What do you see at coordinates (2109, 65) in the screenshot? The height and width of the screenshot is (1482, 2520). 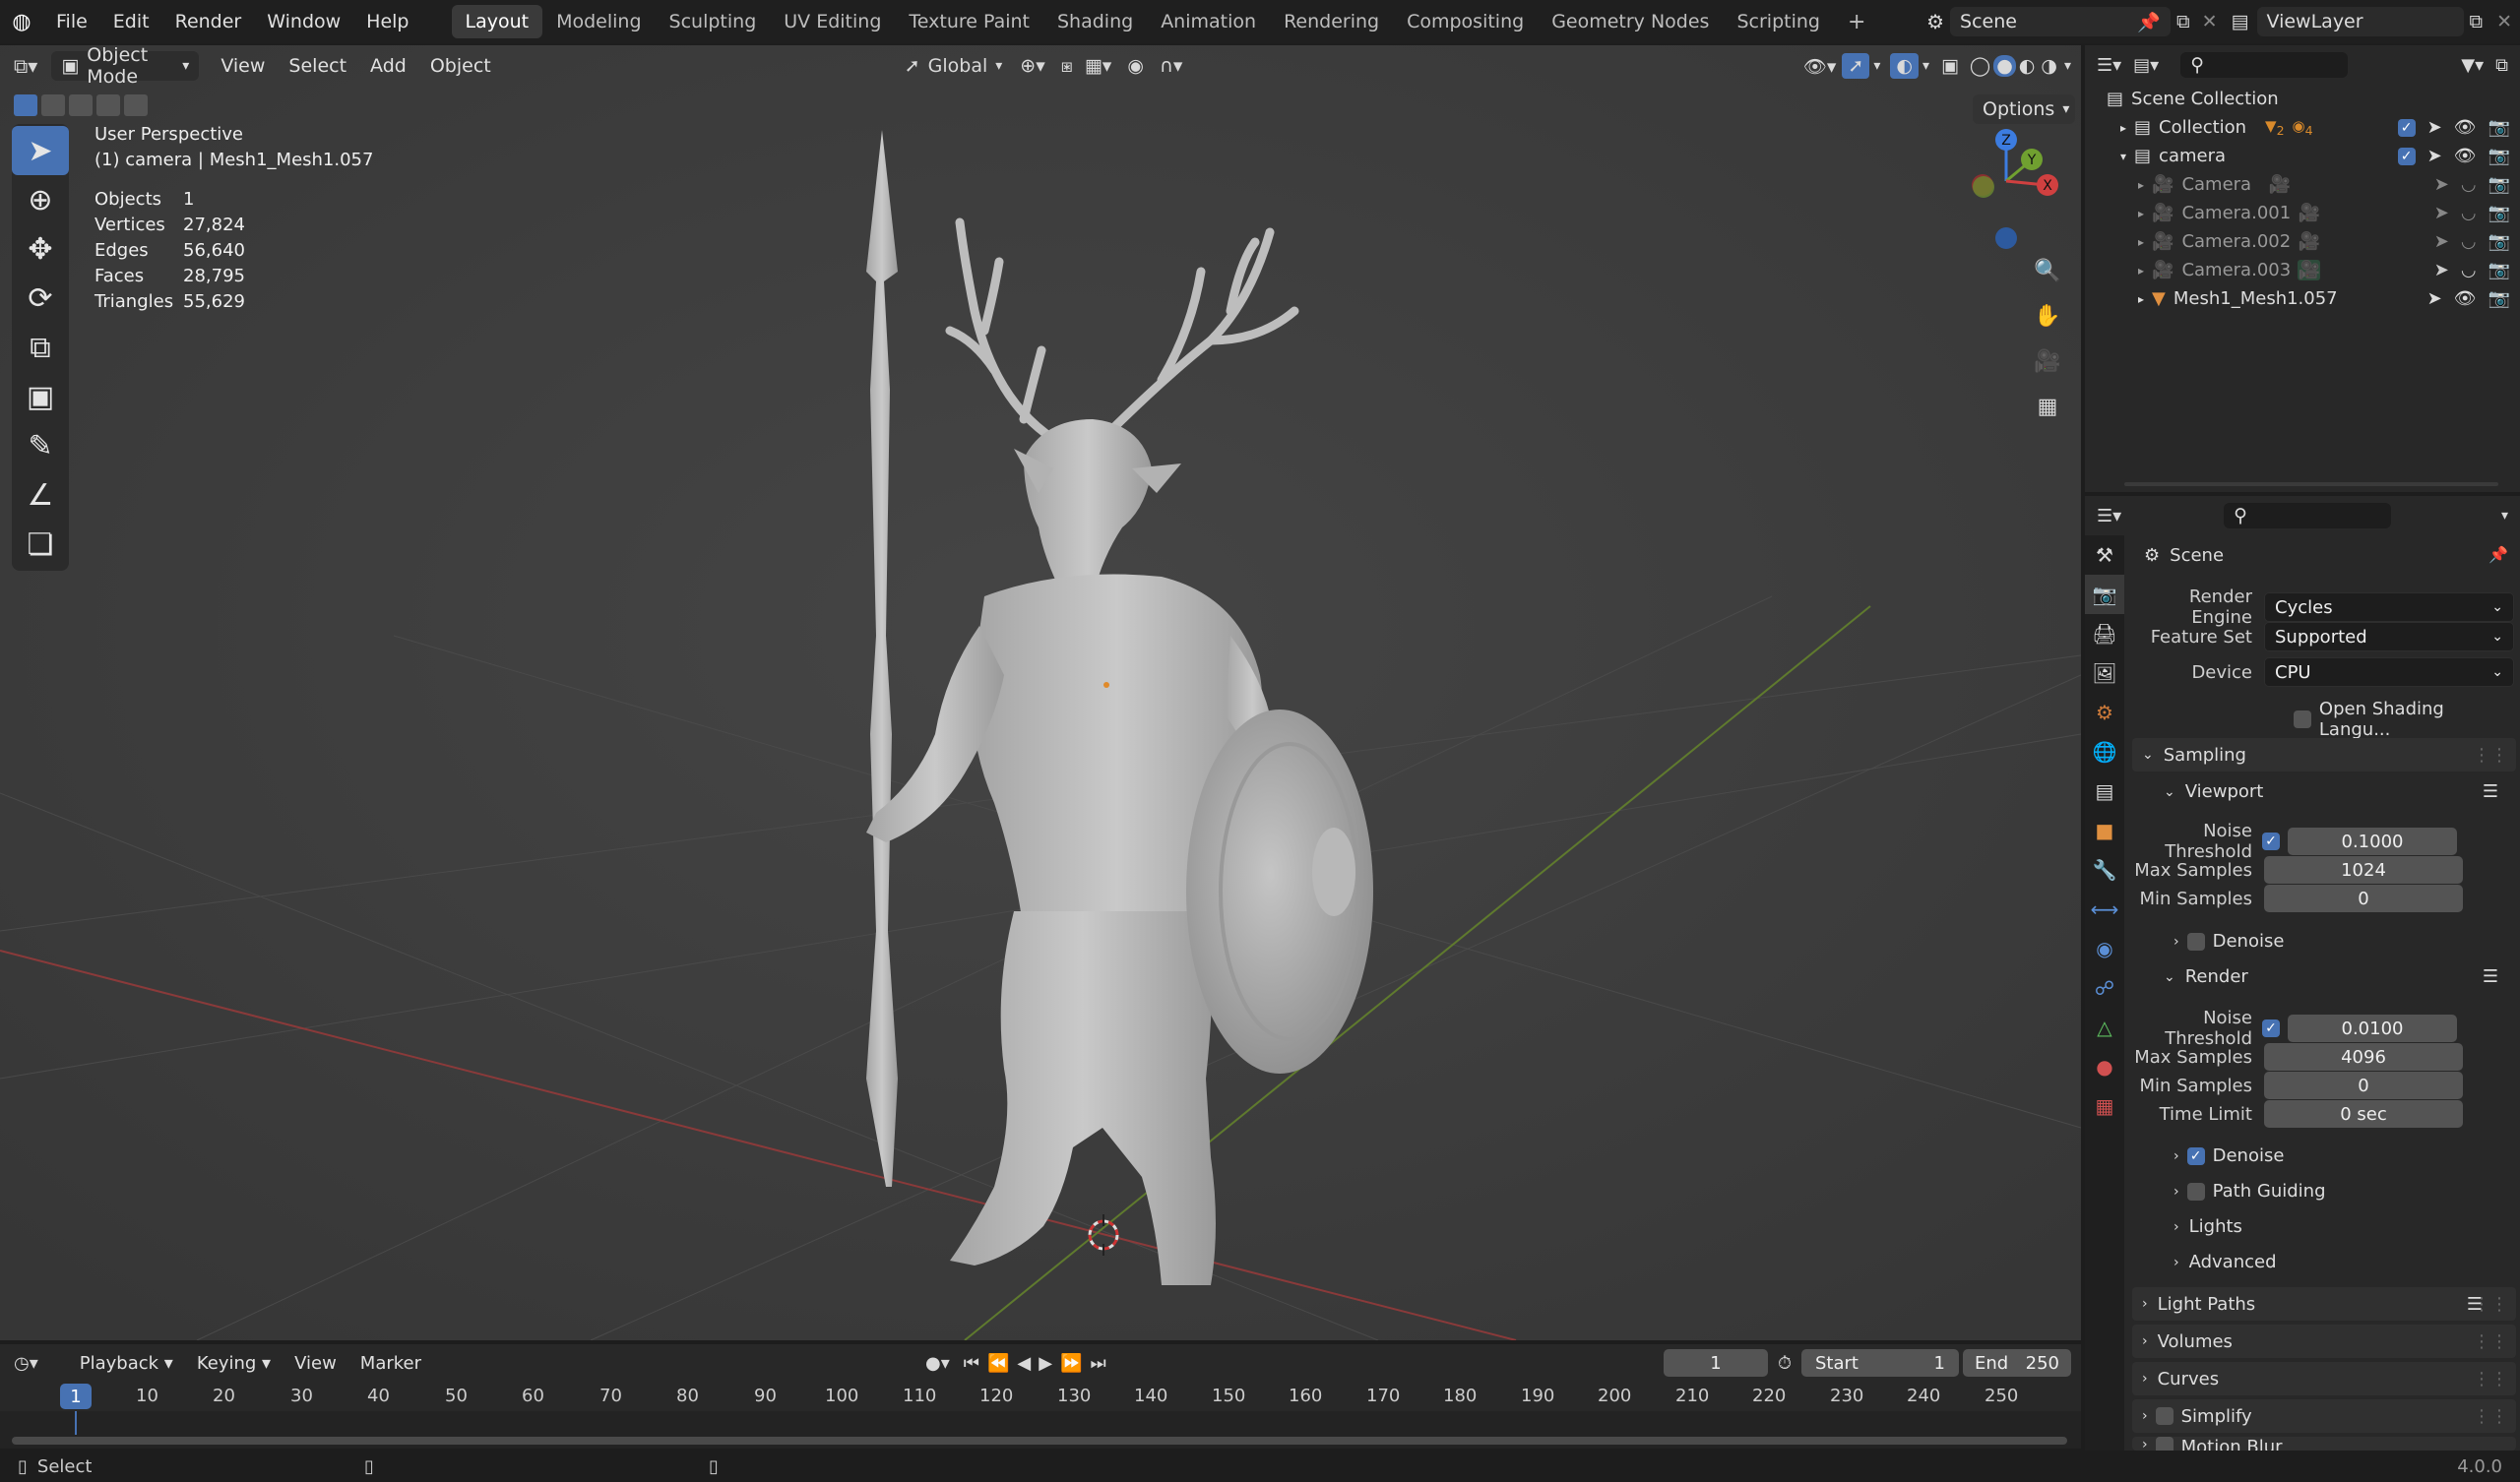 I see `outliner-editor-icon: ☰▾` at bounding box center [2109, 65].